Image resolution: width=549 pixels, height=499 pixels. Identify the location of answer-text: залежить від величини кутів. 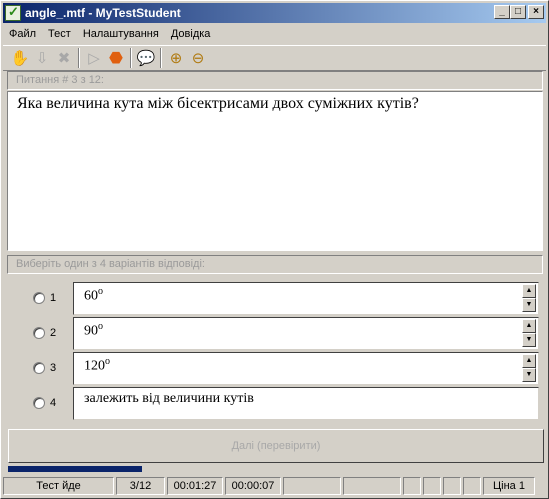
(169, 398).